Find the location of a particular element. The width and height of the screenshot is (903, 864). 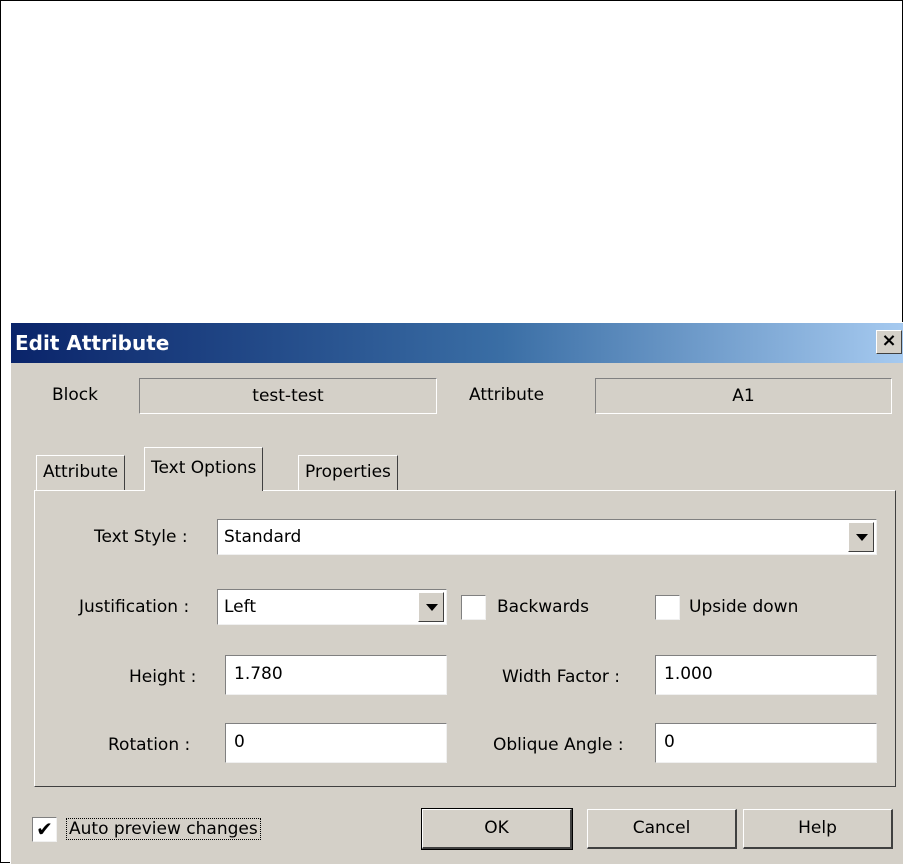

checkmark-icon: ✔ is located at coordinates (44, 829).